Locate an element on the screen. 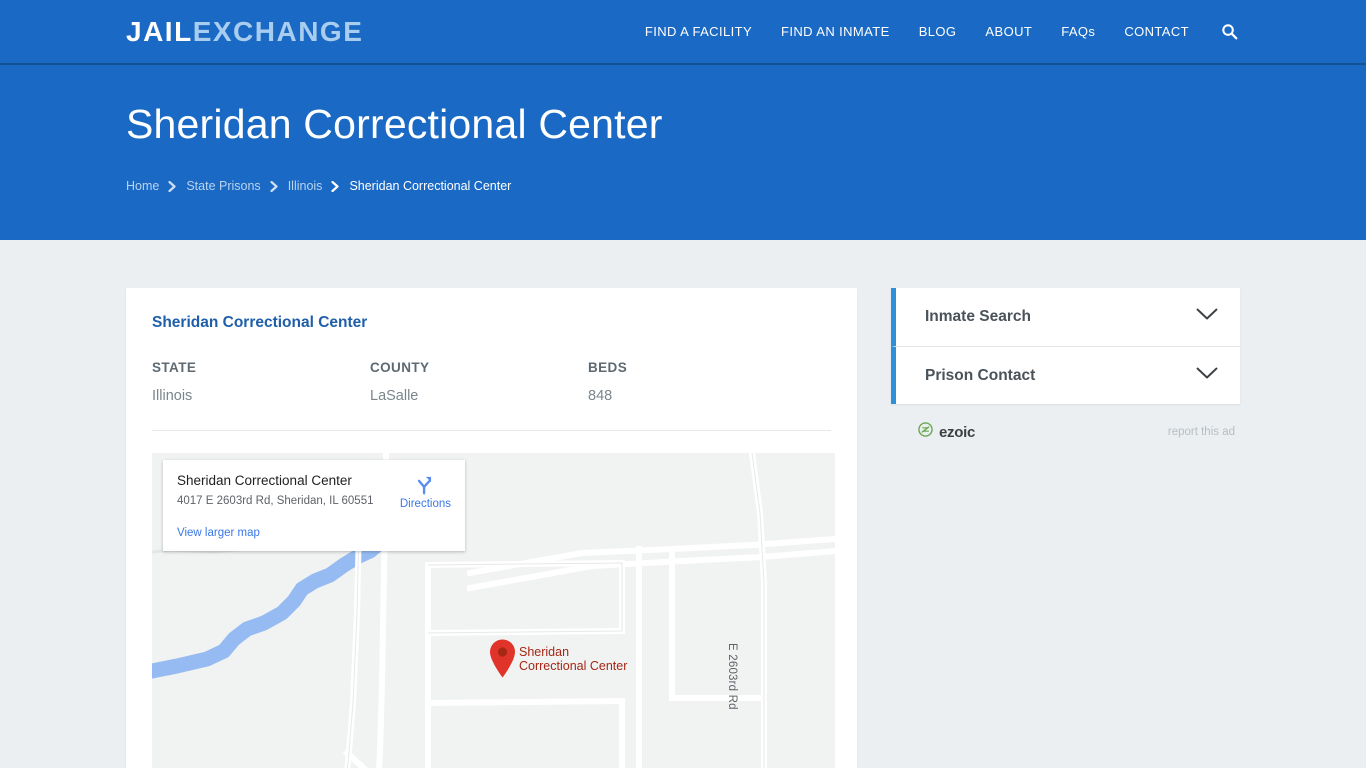 The width and height of the screenshot is (1366, 768). nav-item-faqs: FAQs is located at coordinates (1078, 31).